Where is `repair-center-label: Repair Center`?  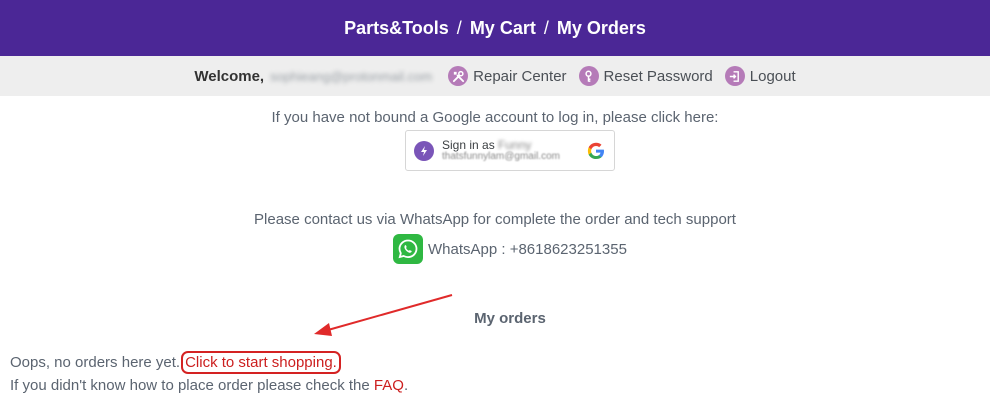 repair-center-label: Repair Center is located at coordinates (520, 76).